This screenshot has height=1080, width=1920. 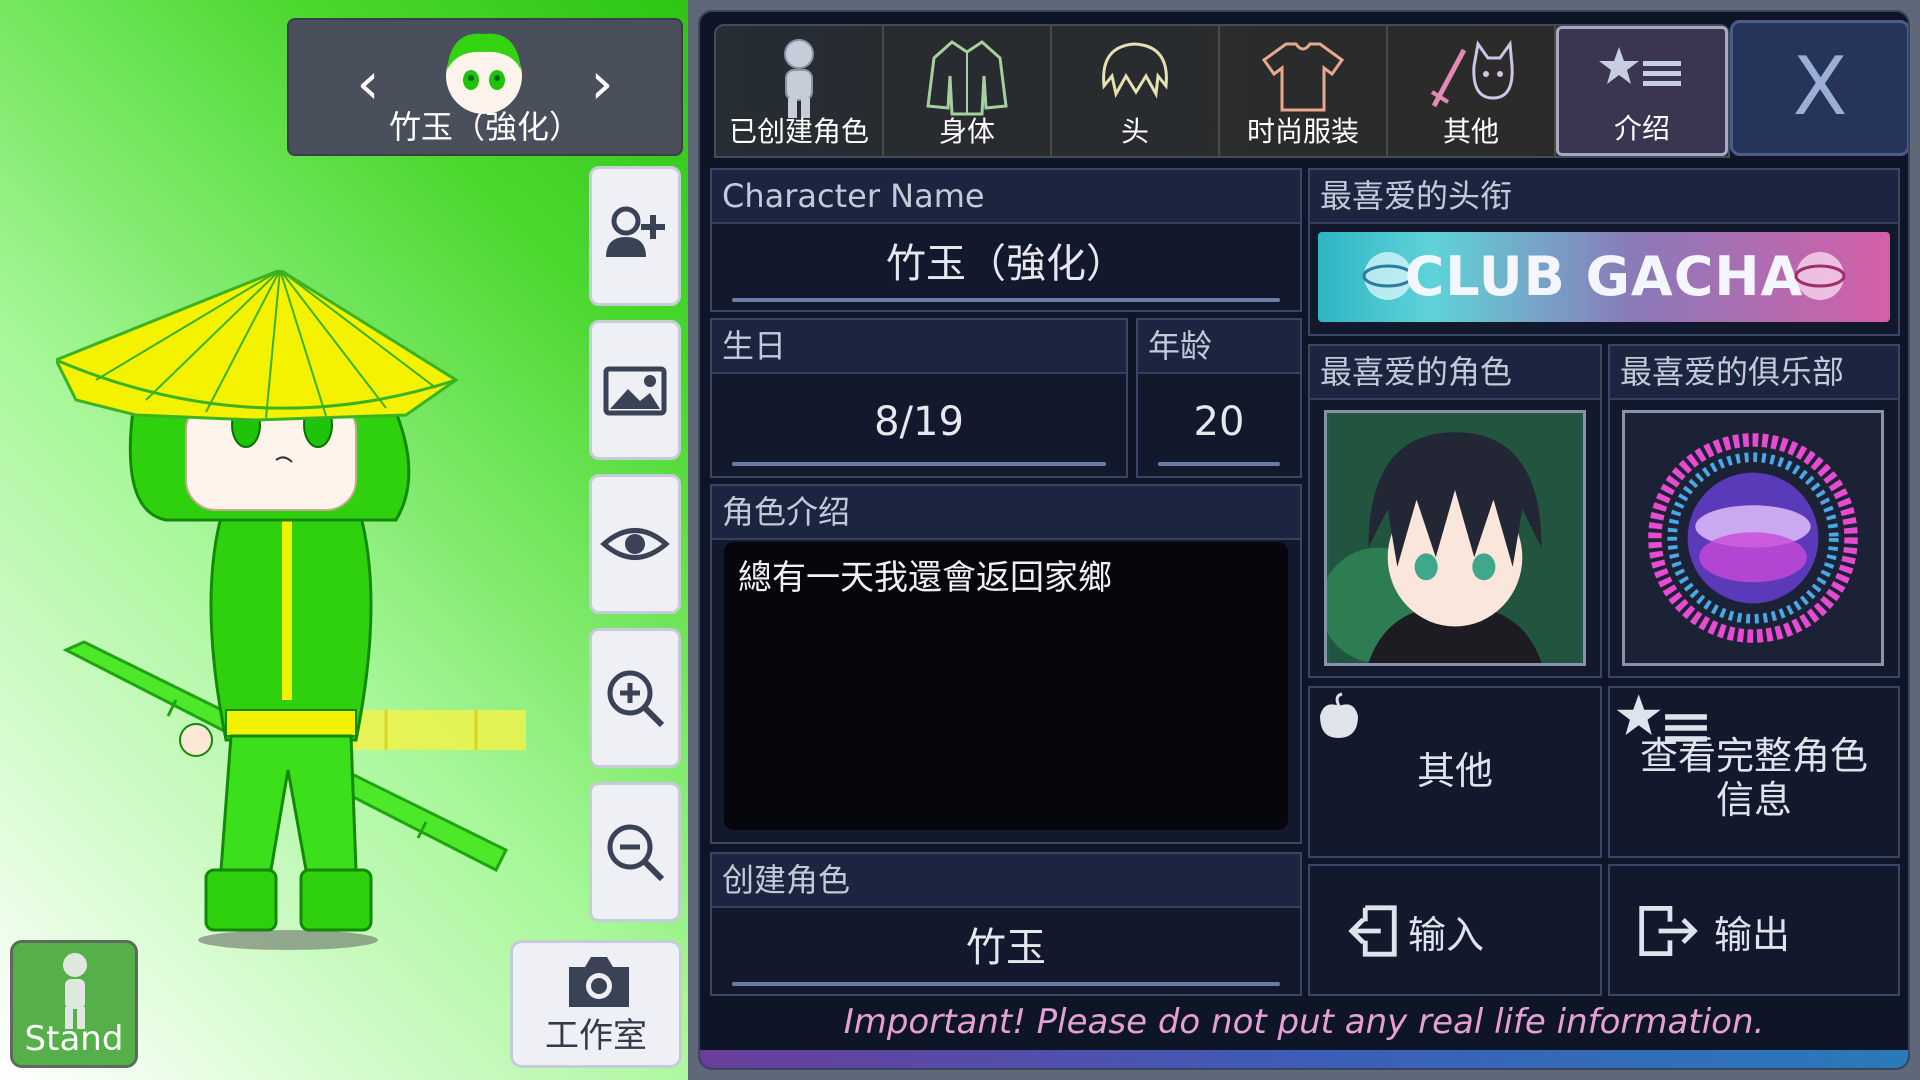 I want to click on tab-intro: 介绍, so click(x=1642, y=91).